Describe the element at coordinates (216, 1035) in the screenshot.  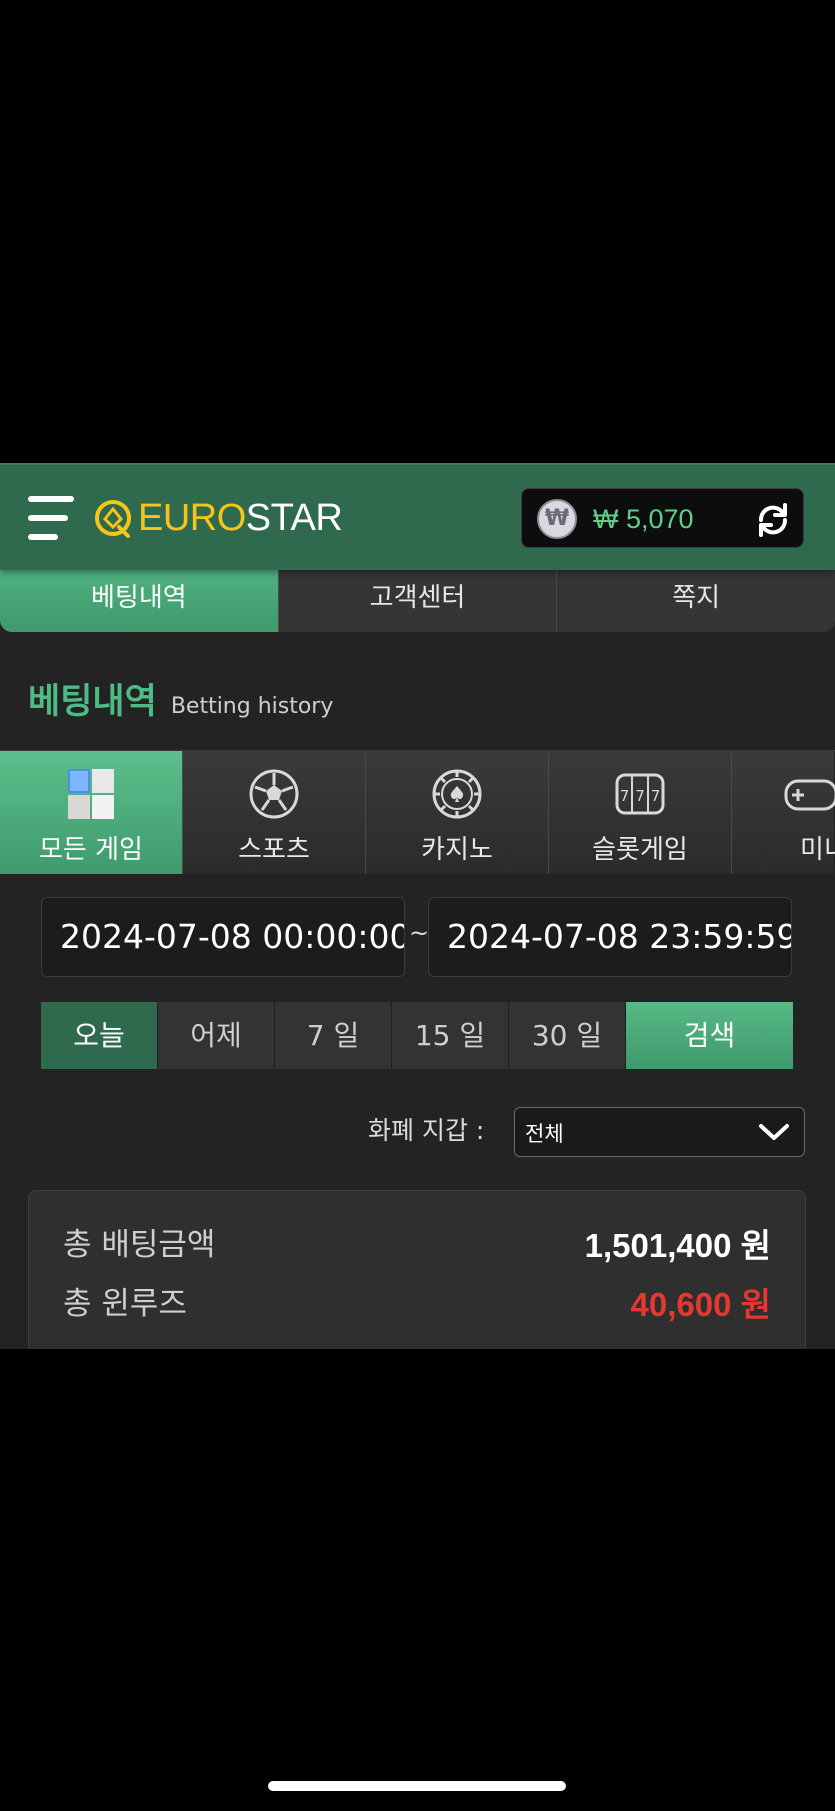
I see `period-yesterday-button: 어제` at that location.